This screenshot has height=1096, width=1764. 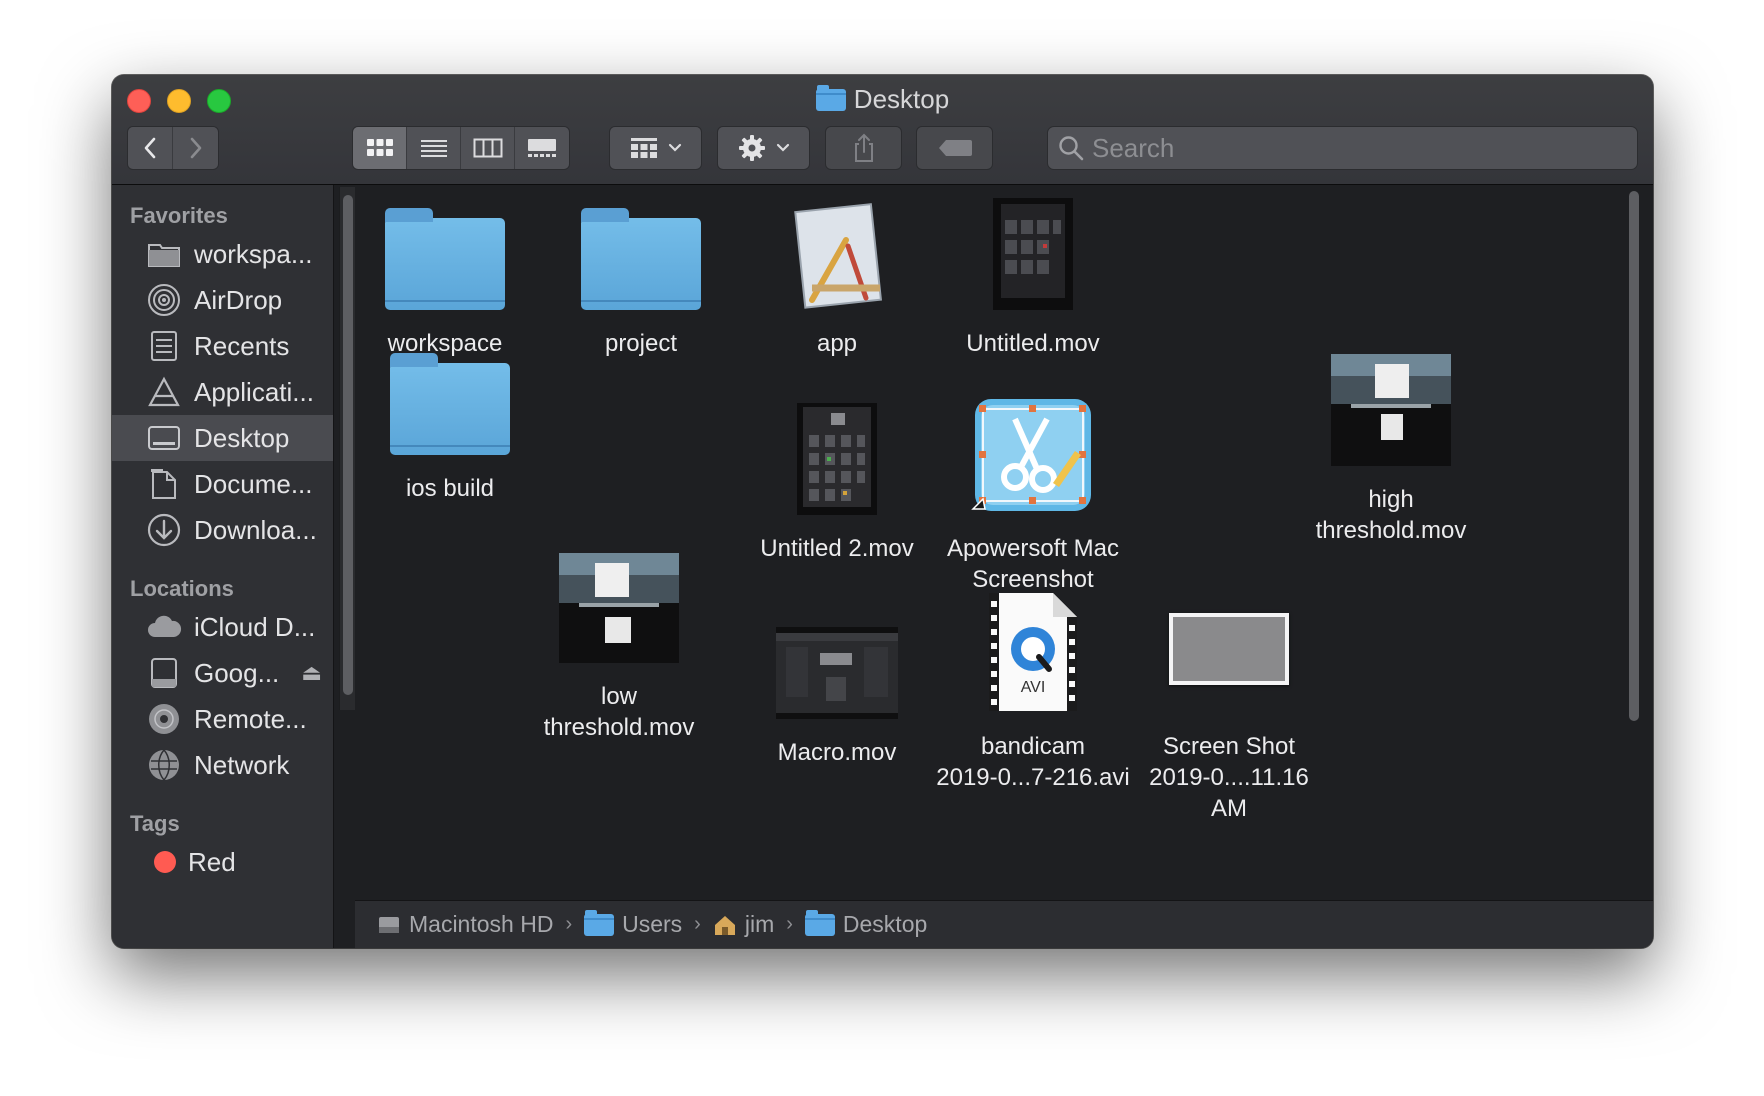 I want to click on drive-icon, so click(x=164, y=673).